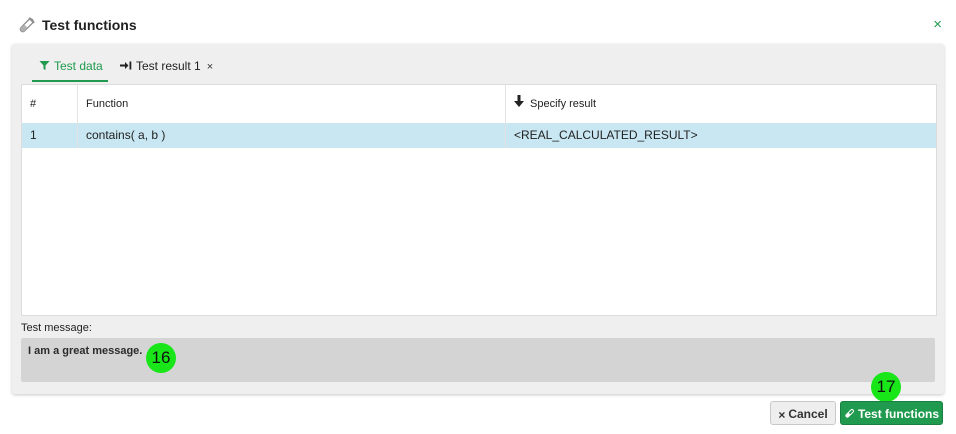 The height and width of the screenshot is (434, 956). I want to click on step-marker-16: 16, so click(161, 358).